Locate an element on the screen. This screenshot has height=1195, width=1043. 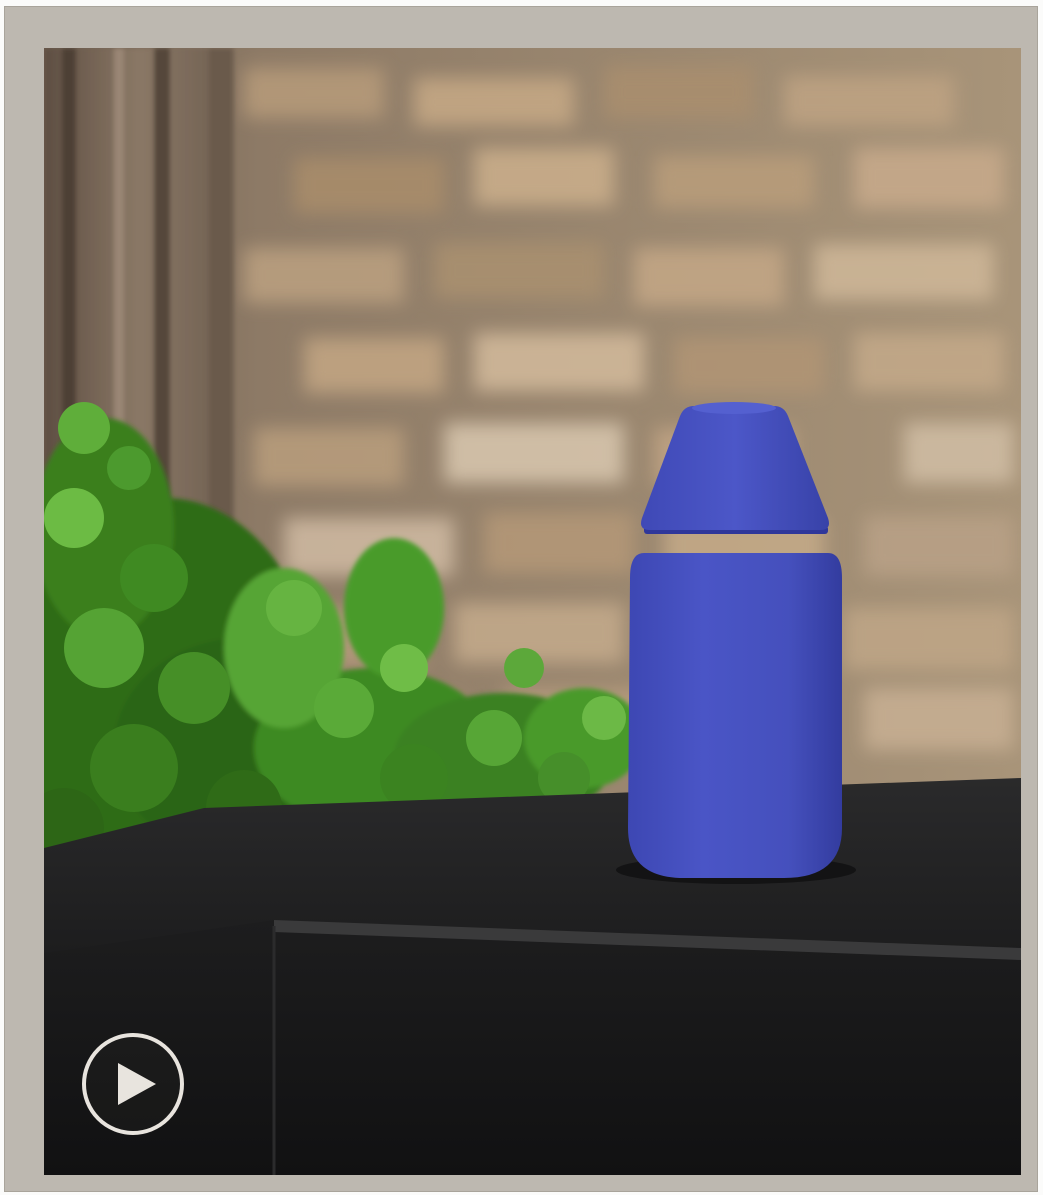
play-button is located at coordinates (133, 1084).